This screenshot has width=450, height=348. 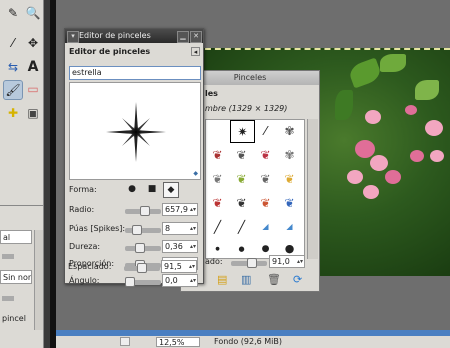 I want to click on tab-menu-icon: ◂, so click(x=195, y=51).